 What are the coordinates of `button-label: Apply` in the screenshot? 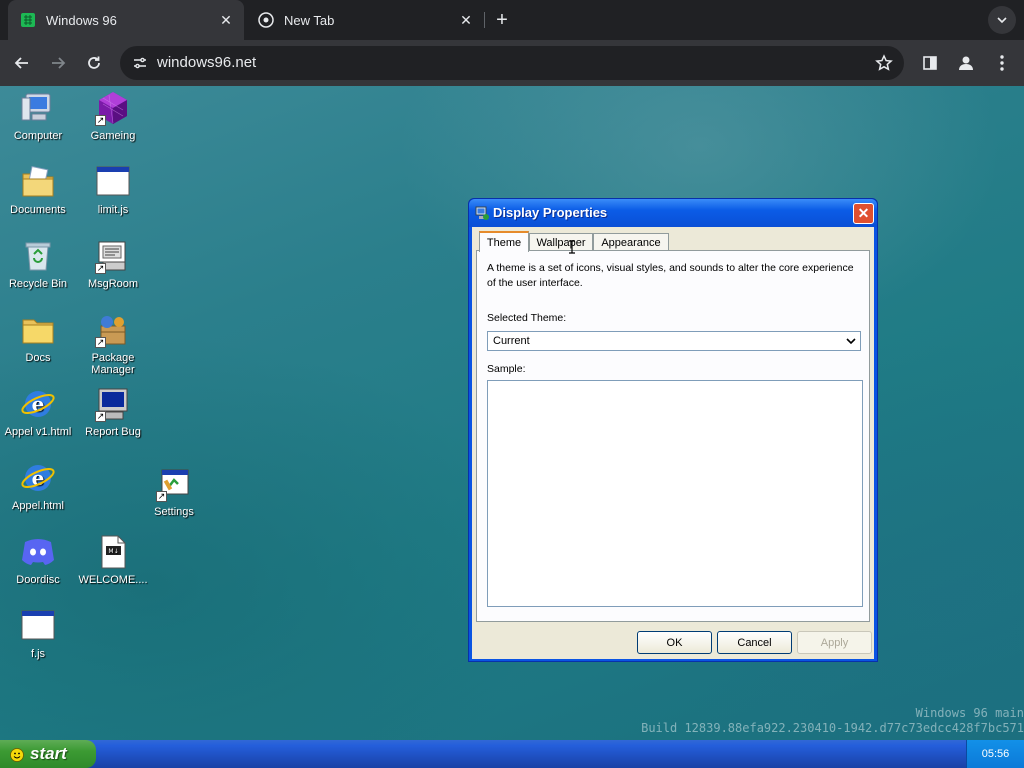 It's located at (834, 642).